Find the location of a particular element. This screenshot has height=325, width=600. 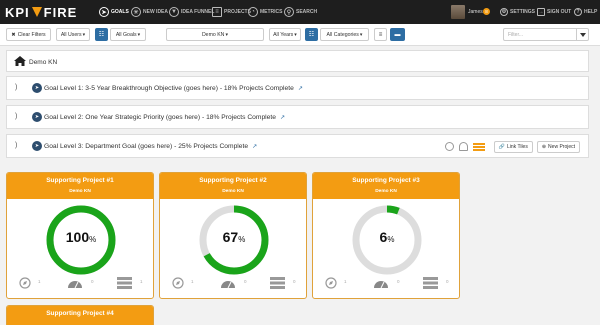

nav-goals: ➤ GOALS is located at coordinates (114, 12).